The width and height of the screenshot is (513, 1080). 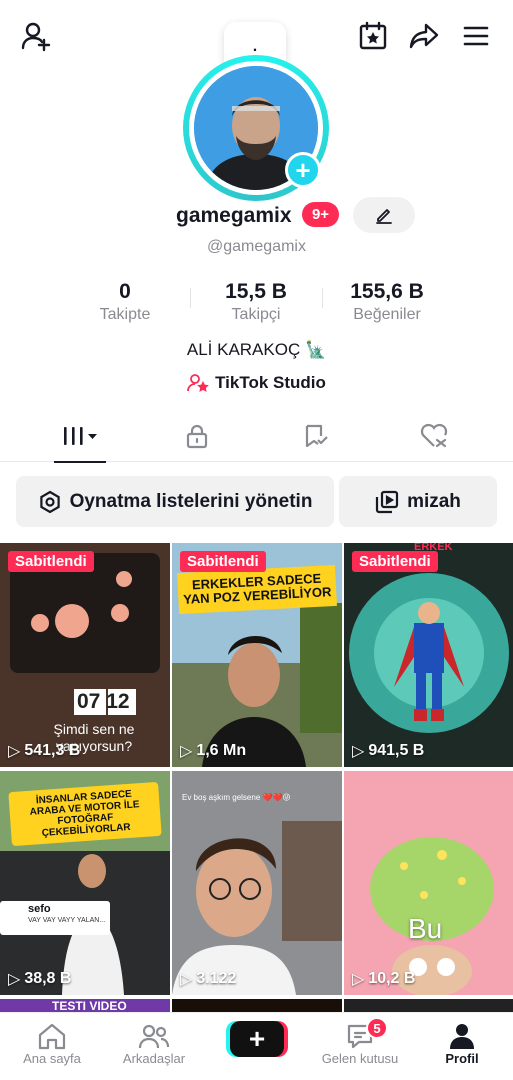 I want to click on nav-friends-label: Arkadaşlar, so click(x=154, y=1058).